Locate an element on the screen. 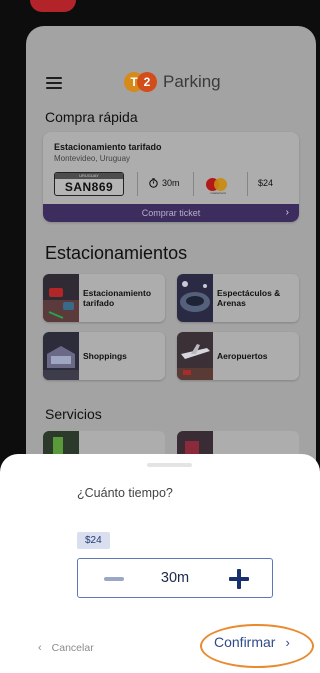  quick-buy-location: Montevideo, Uruguay is located at coordinates (92, 158).